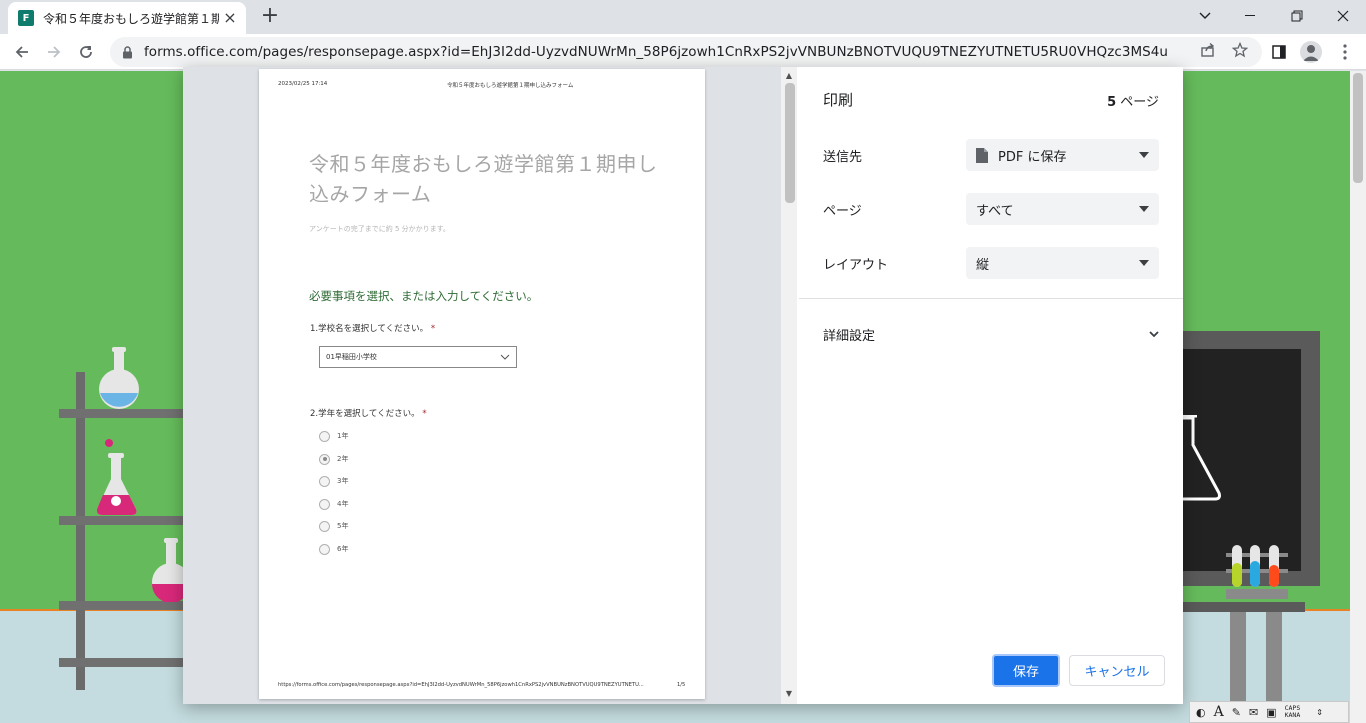 This screenshot has height=723, width=1366. Describe the element at coordinates (343, 436) in the screenshot. I see `grade-option-label: 1年` at that location.